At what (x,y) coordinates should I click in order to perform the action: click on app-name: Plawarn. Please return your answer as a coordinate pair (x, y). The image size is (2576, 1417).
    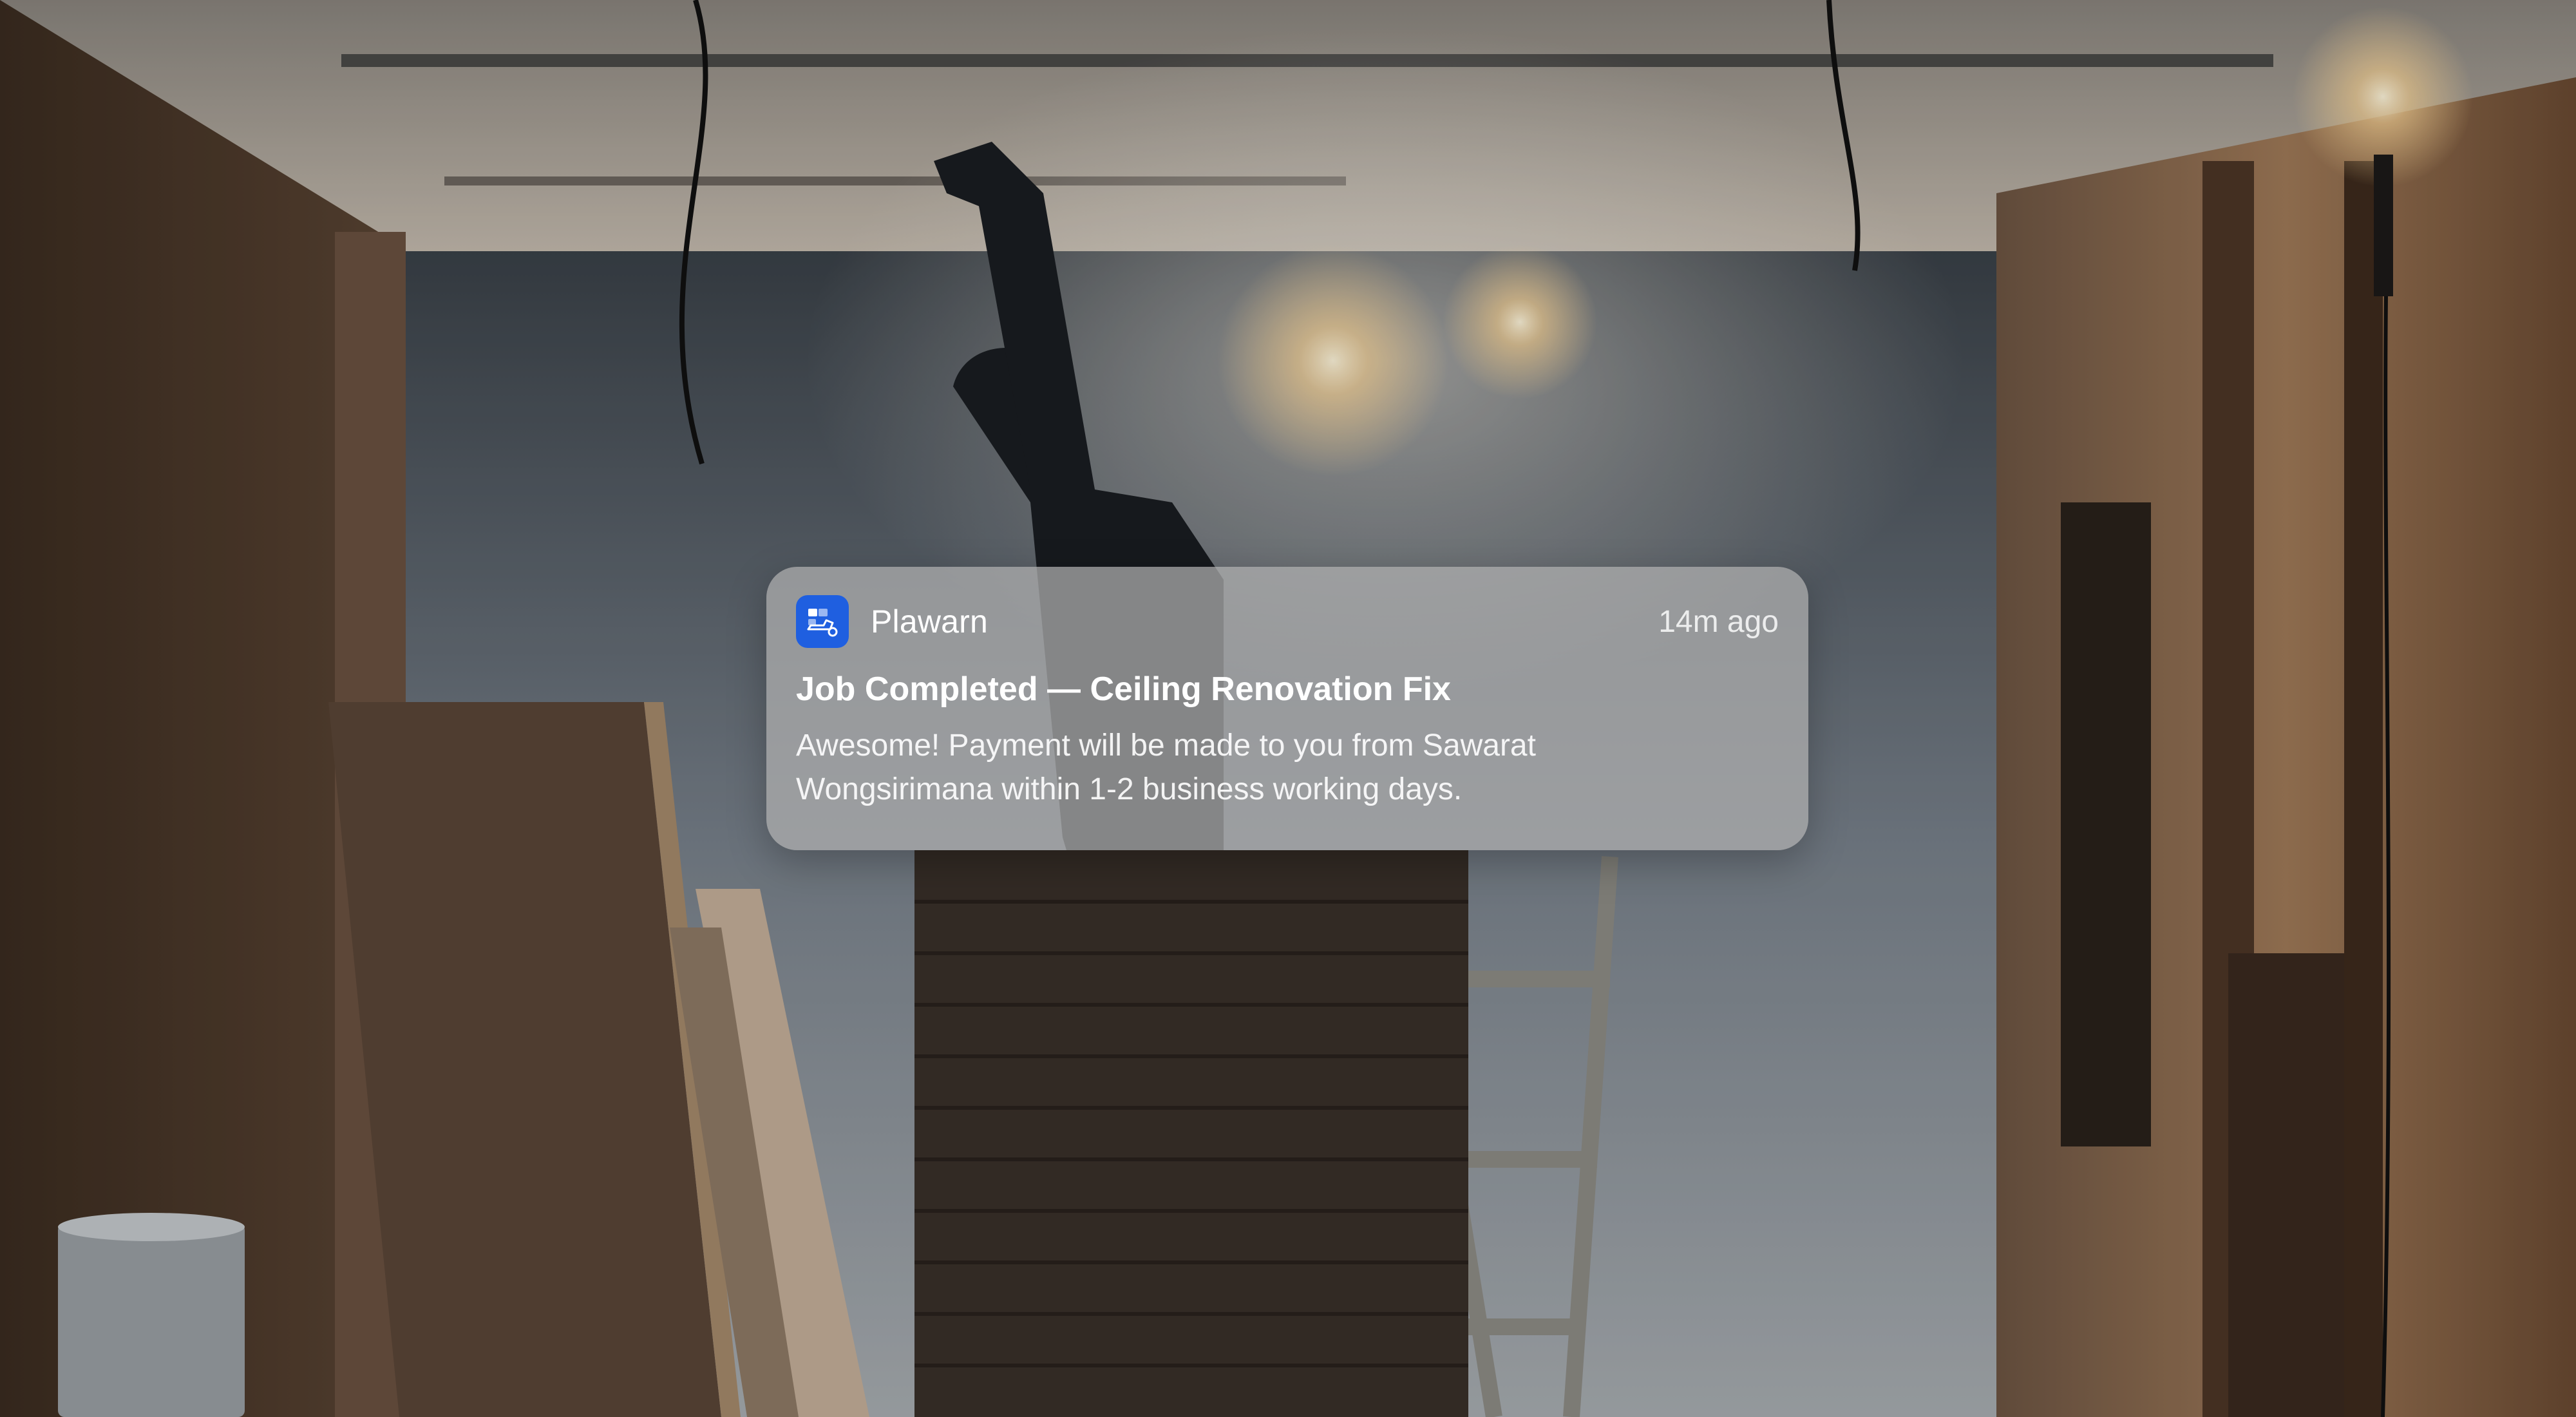
    Looking at the image, I should click on (930, 622).